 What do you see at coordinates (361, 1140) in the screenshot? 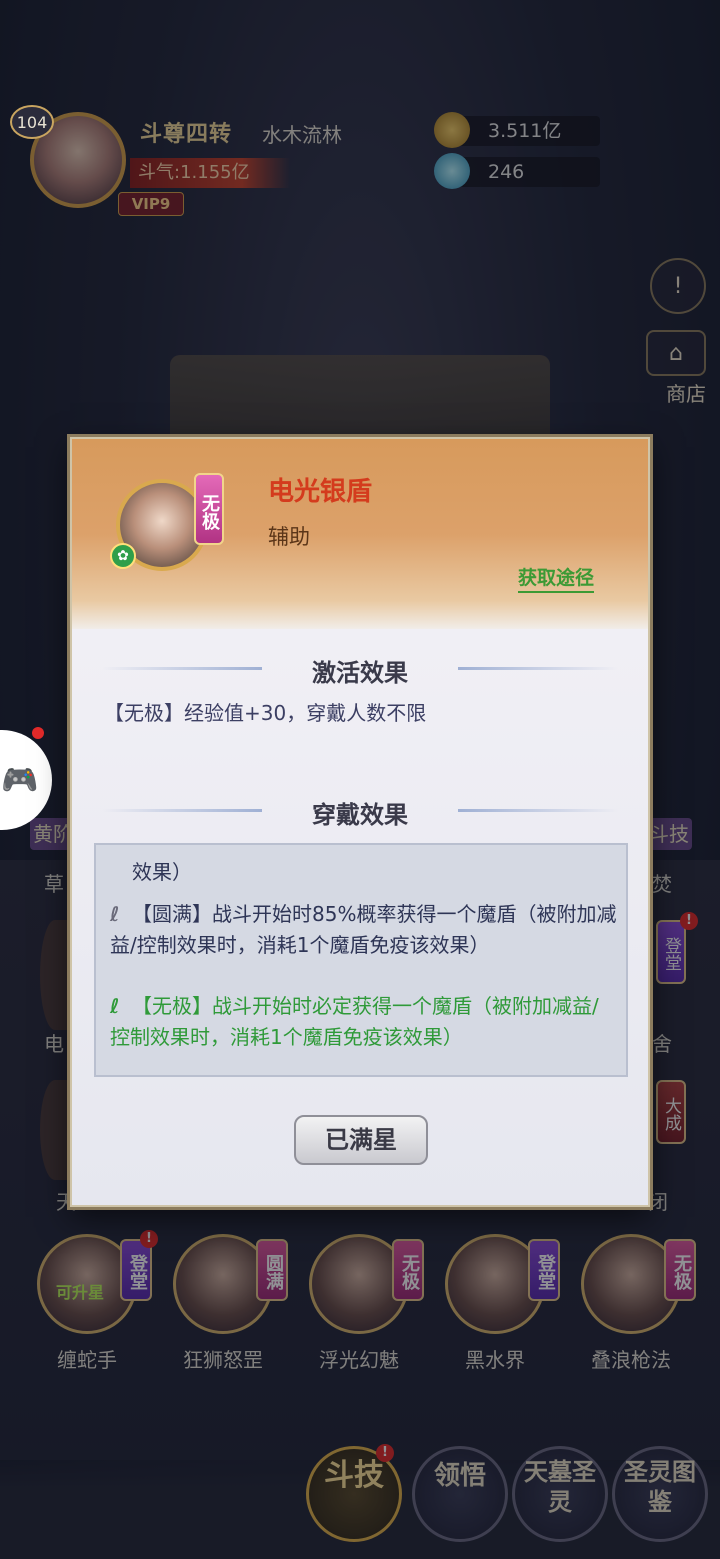
I see `max-star-button: 已满星` at bounding box center [361, 1140].